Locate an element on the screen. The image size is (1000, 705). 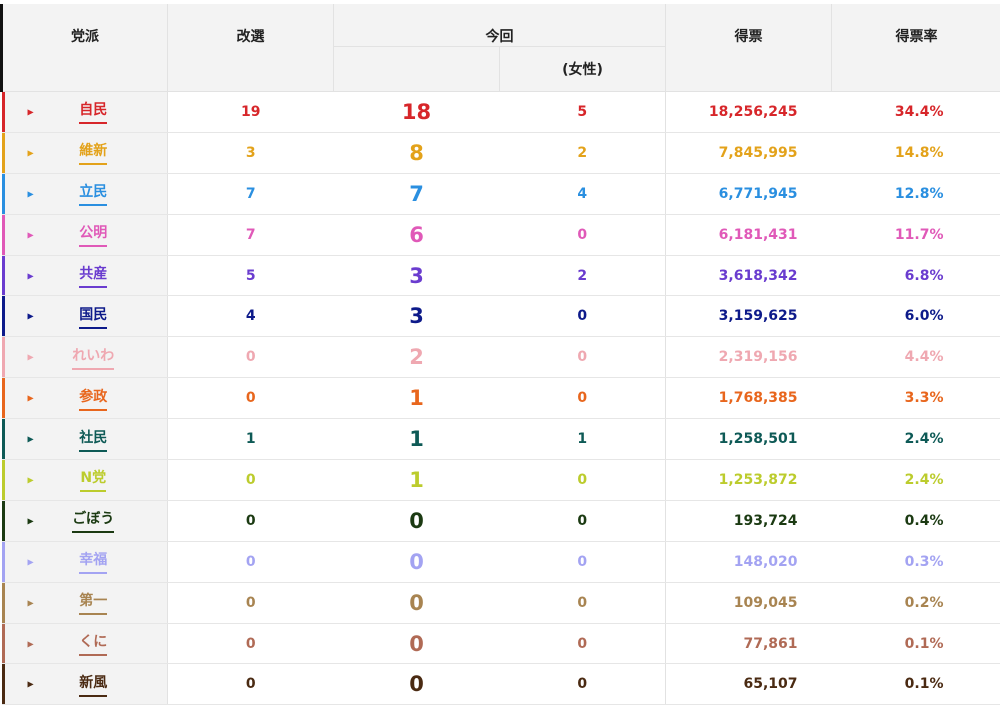
party-cell: ▶ 自民 is located at coordinates (85, 112).